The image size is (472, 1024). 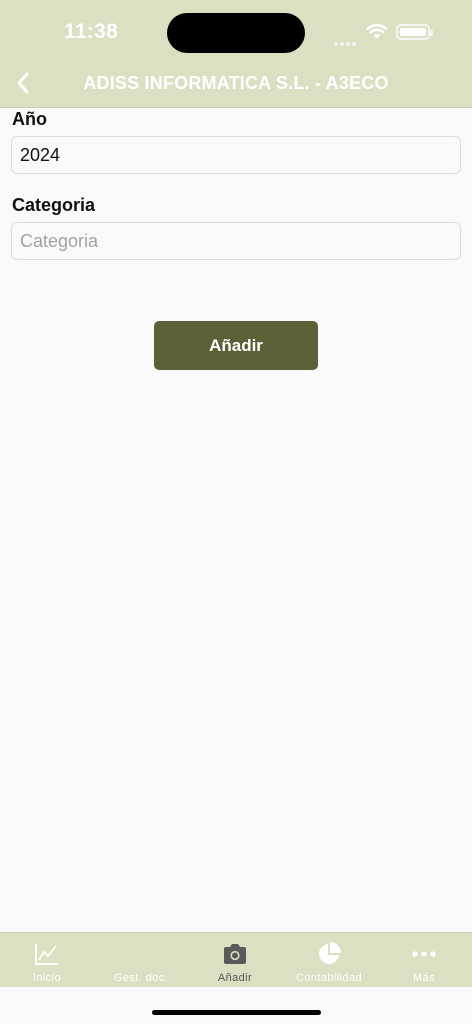 I want to click on tab-contabilidad: Contabilidad, so click(x=329, y=960).